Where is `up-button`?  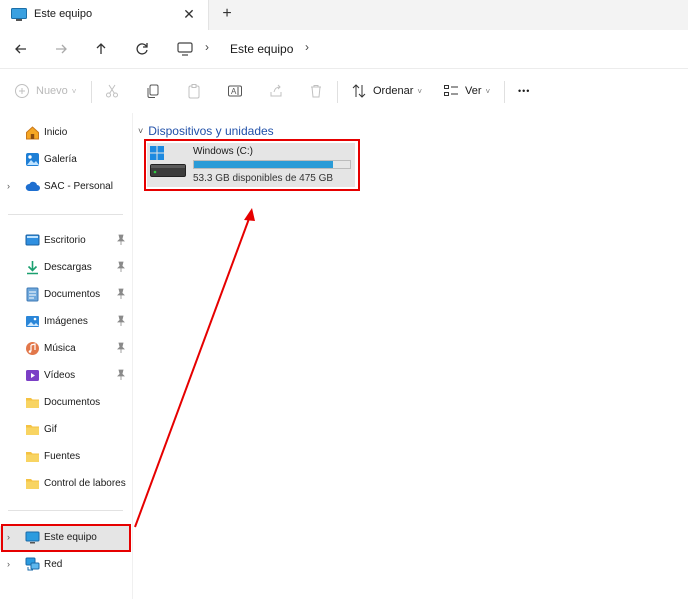
up-button is located at coordinates (101, 49).